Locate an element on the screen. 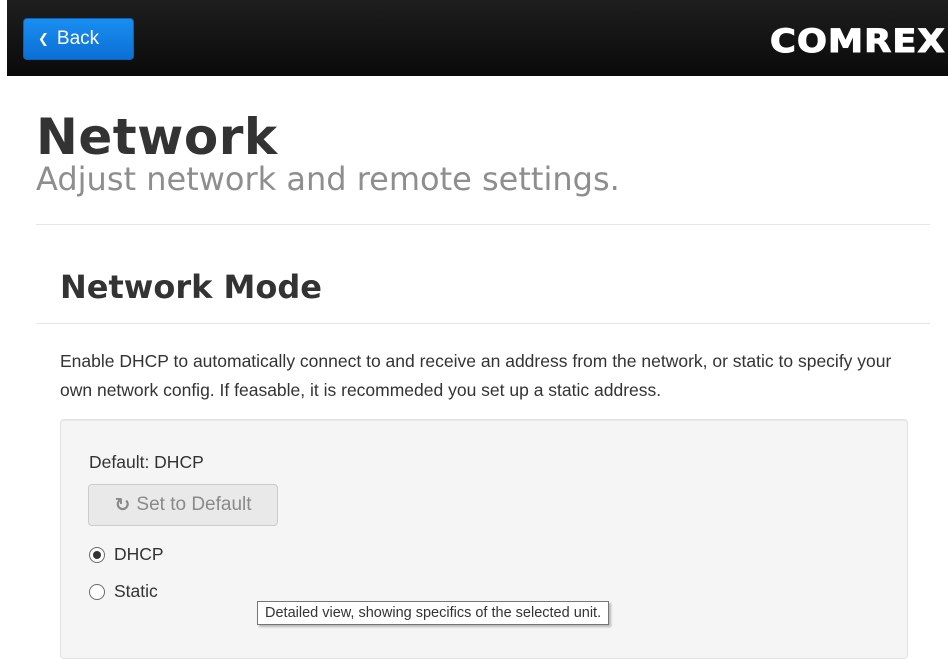 The width and height of the screenshot is (948, 659). header-divider is located at coordinates (483, 224).